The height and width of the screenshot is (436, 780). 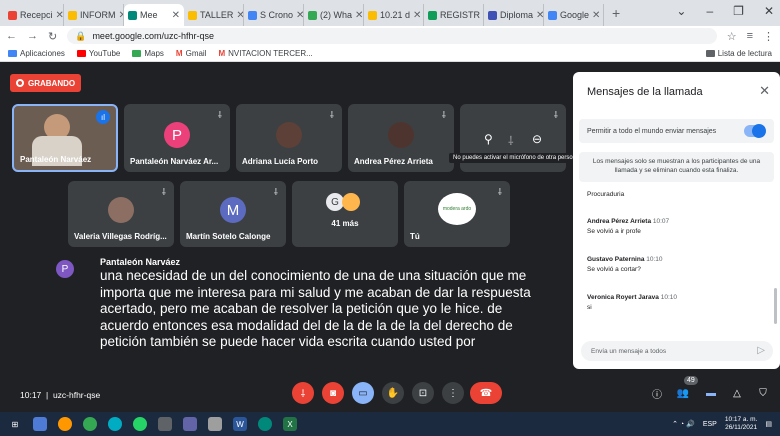 What do you see at coordinates (769, 11) in the screenshot?
I see `close-window-button: ✕` at bounding box center [769, 11].